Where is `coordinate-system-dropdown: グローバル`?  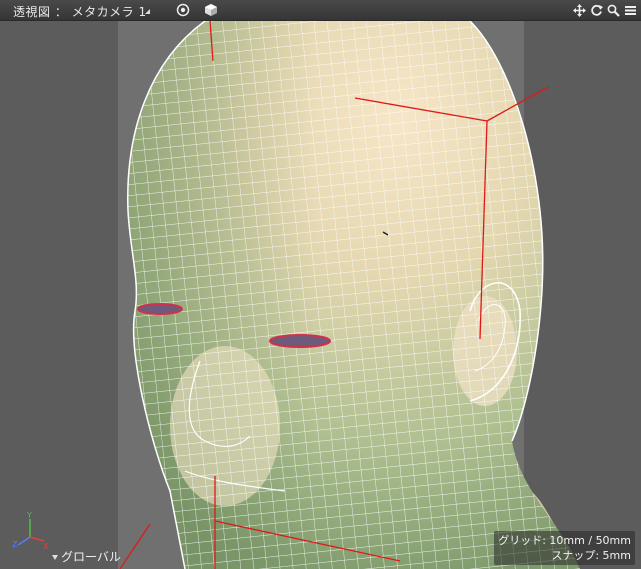 coordinate-system-dropdown: グローバル is located at coordinates (86, 556).